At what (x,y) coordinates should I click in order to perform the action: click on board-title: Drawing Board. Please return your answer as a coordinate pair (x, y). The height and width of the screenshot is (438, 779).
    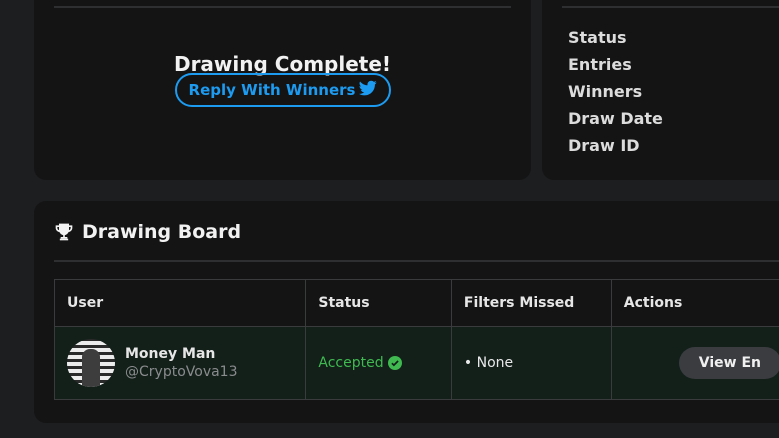
    Looking at the image, I should click on (162, 232).